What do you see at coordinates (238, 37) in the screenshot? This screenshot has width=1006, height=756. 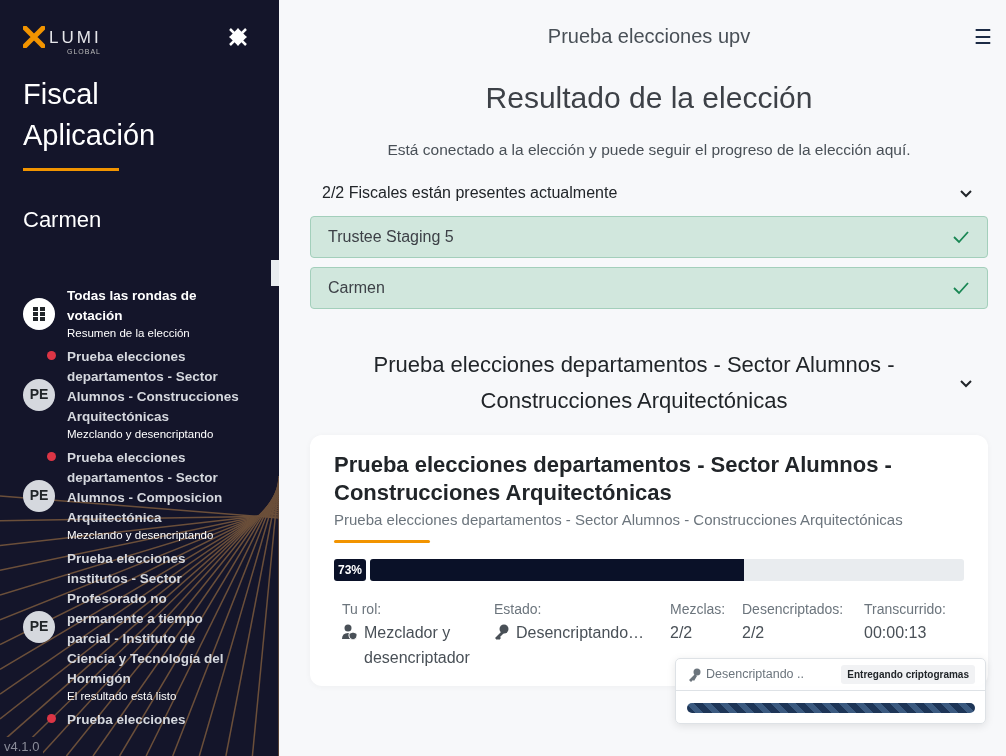 I see `collapse-icon` at bounding box center [238, 37].